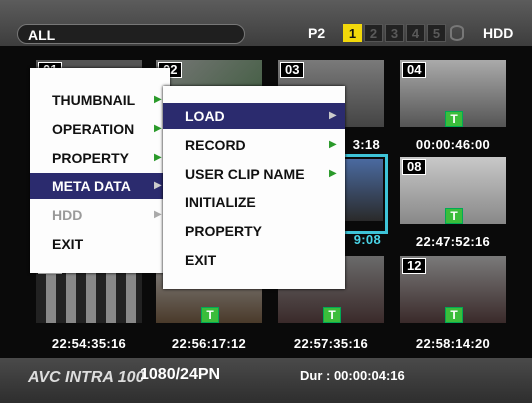  I want to click on menu-item-label: HDD, so click(67, 215).